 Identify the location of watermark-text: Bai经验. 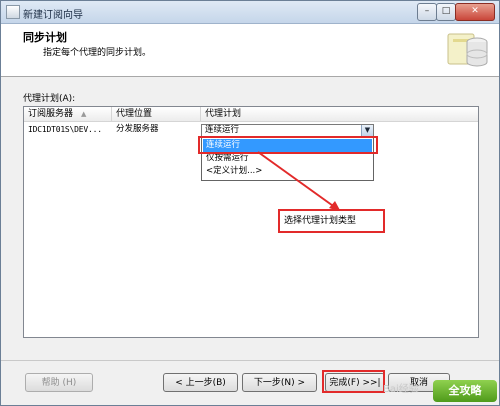
(401, 389).